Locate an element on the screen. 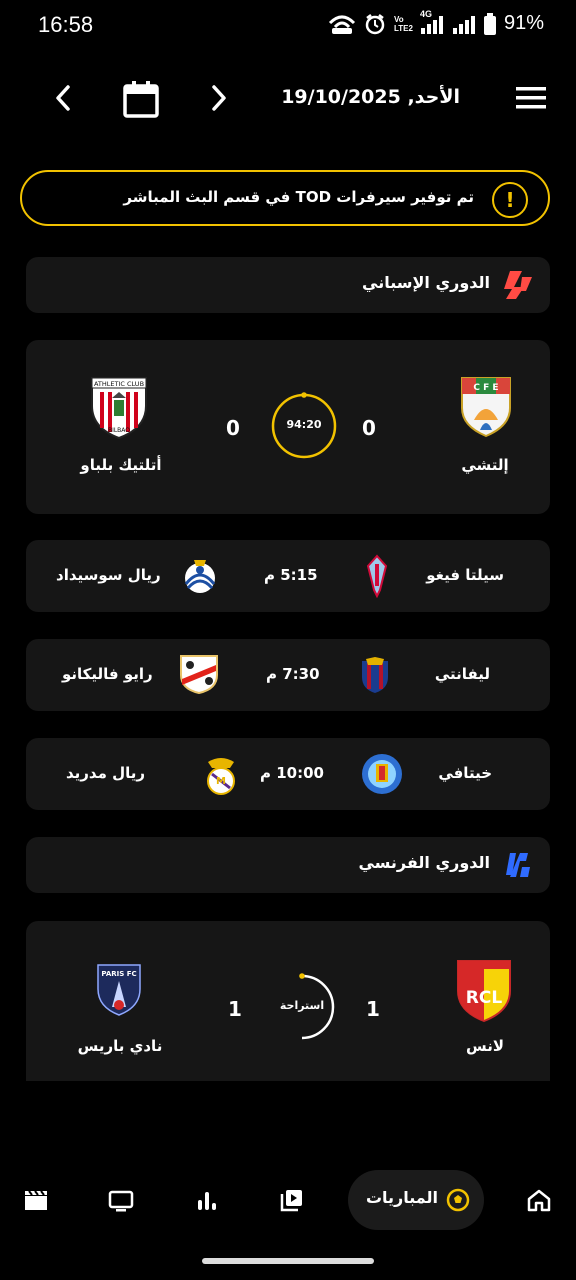 This screenshot has width=576, height=1280. fixture-home-team: ليفانتي is located at coordinates (462, 674).